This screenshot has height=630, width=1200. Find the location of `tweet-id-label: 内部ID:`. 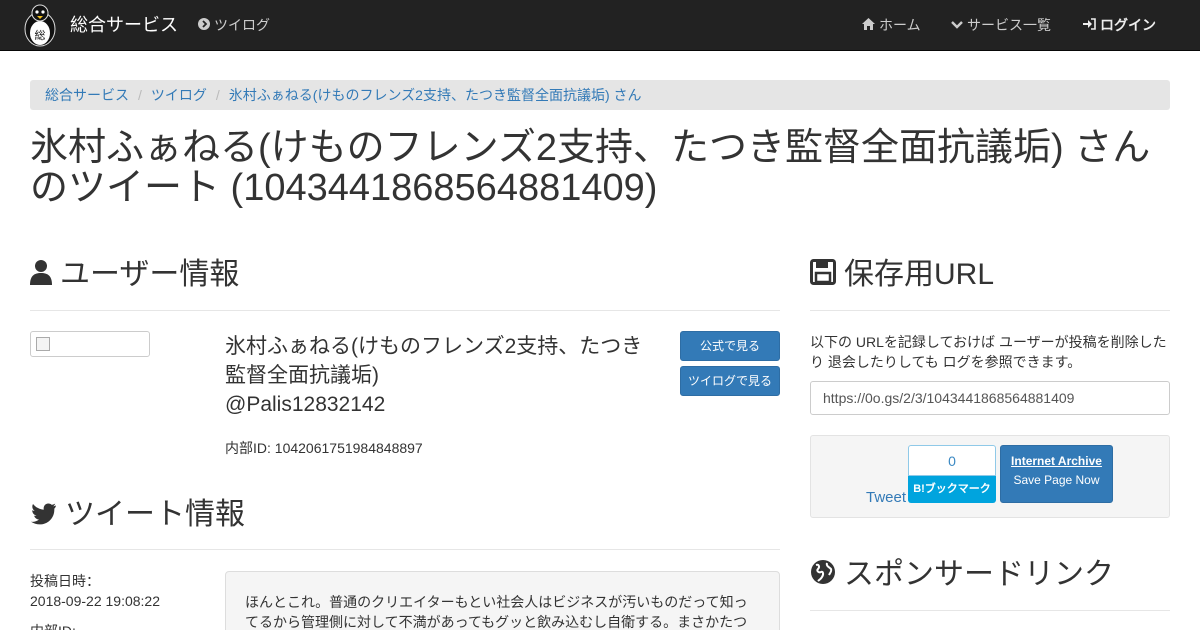

tweet-id-label: 内部ID: is located at coordinates (53, 626).